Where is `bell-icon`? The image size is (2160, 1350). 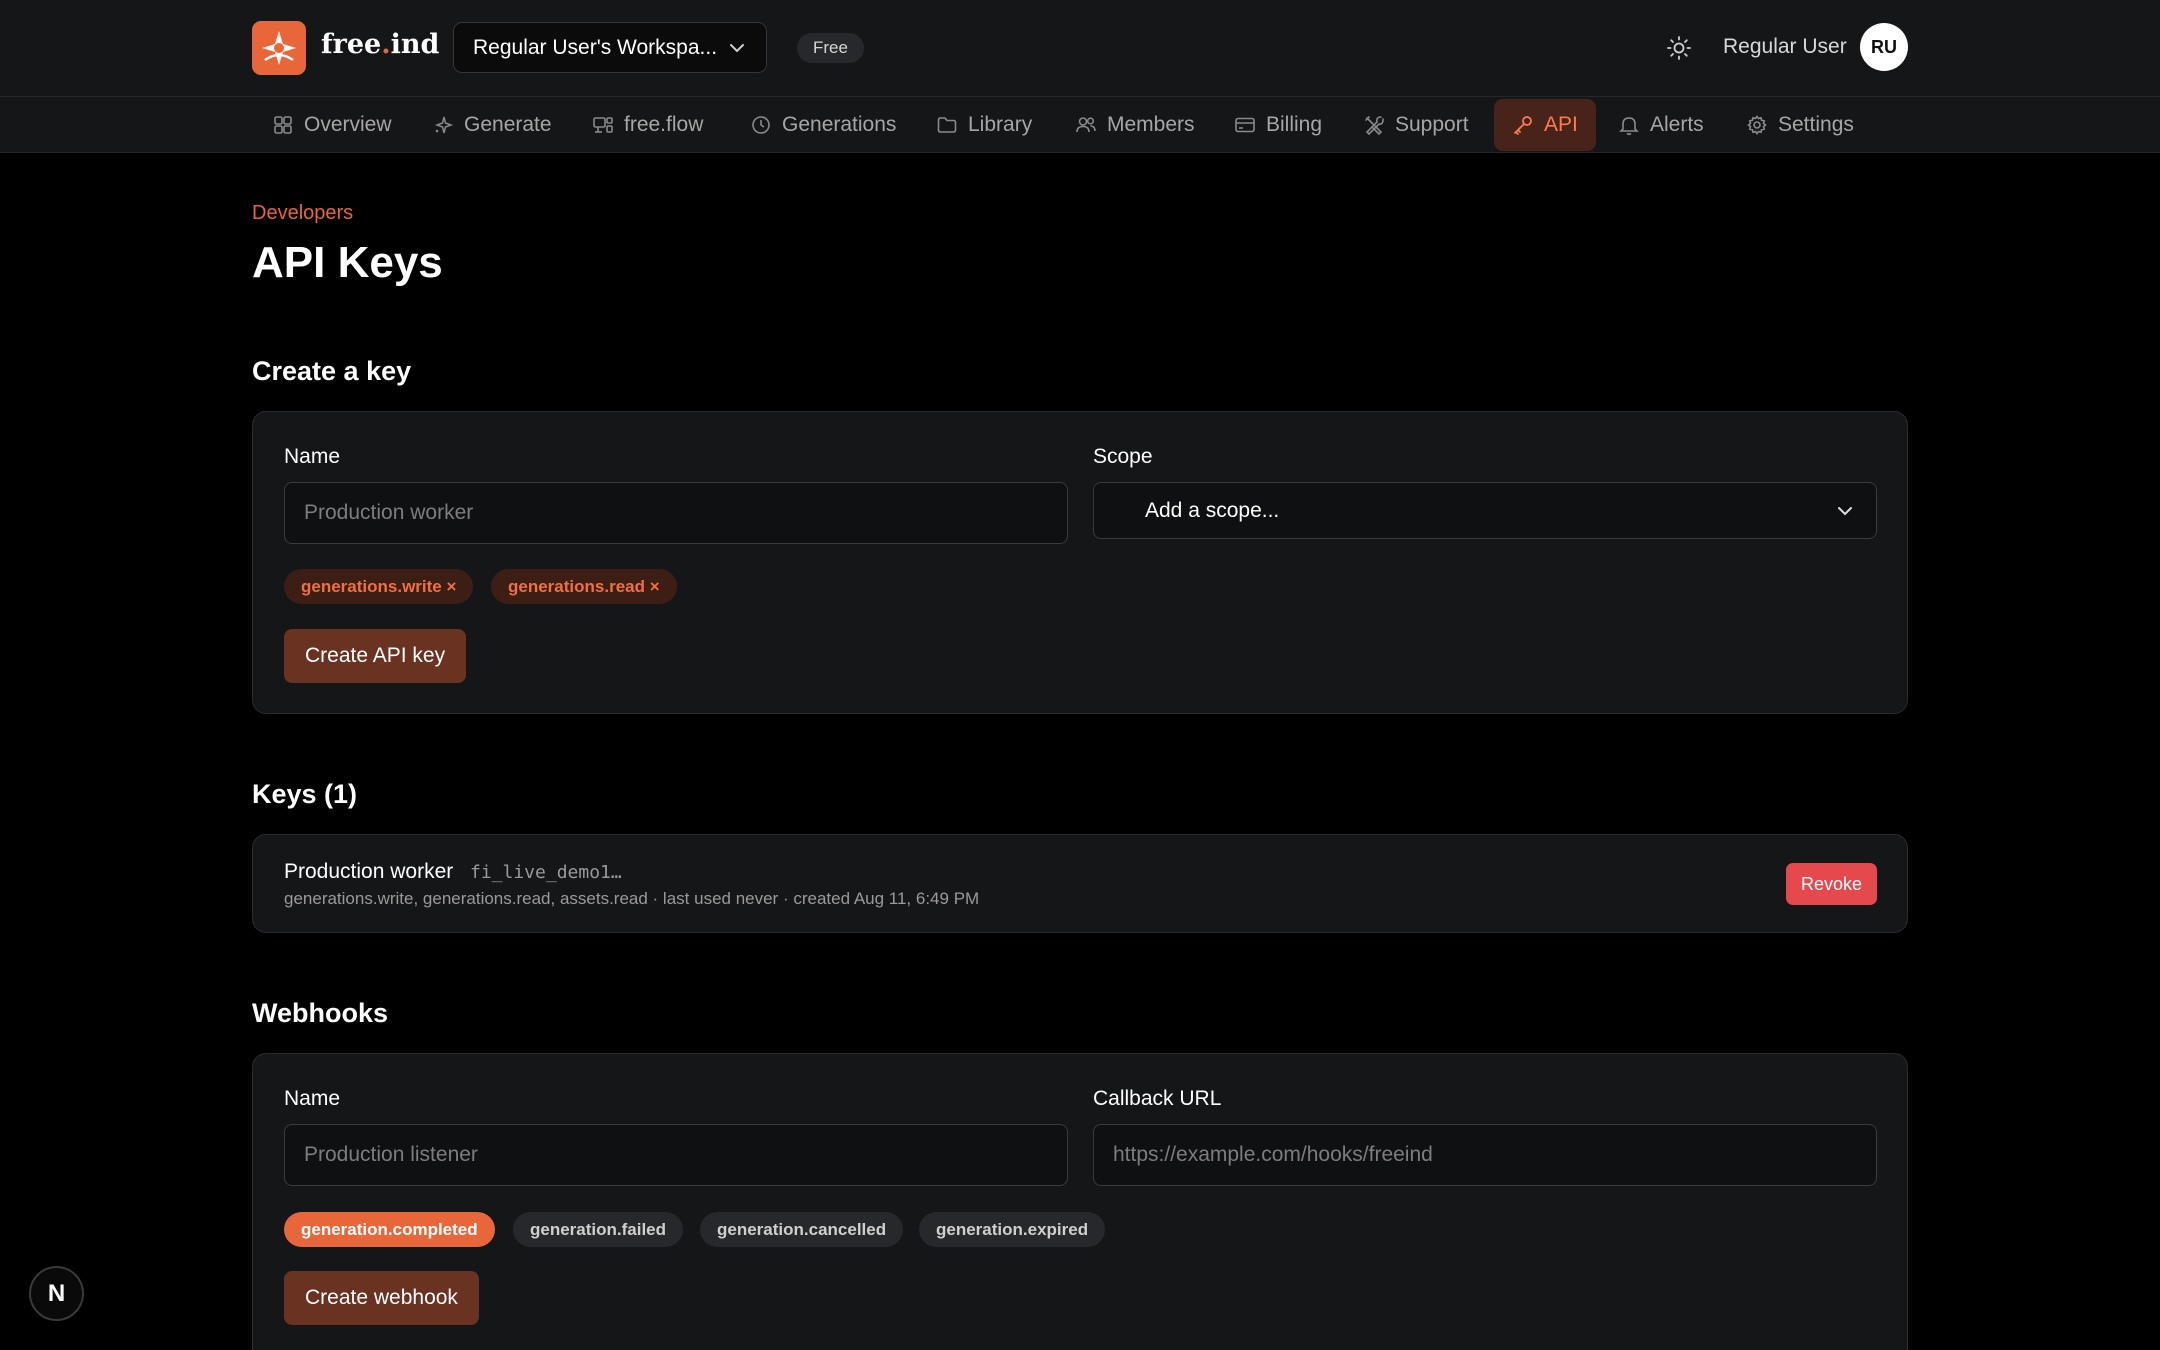 bell-icon is located at coordinates (1629, 126).